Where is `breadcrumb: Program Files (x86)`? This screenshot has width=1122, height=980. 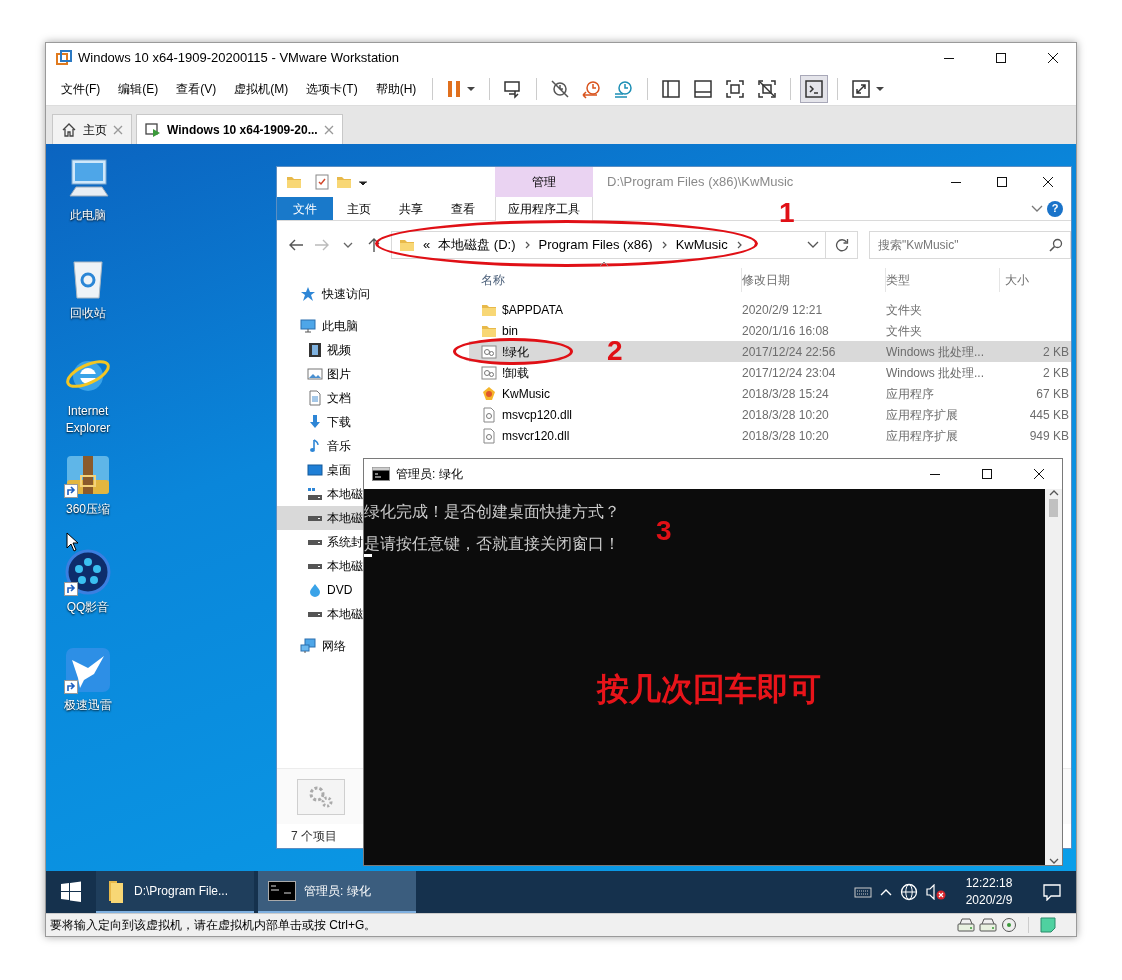
breadcrumb: Program Files (x86) is located at coordinates (595, 245).